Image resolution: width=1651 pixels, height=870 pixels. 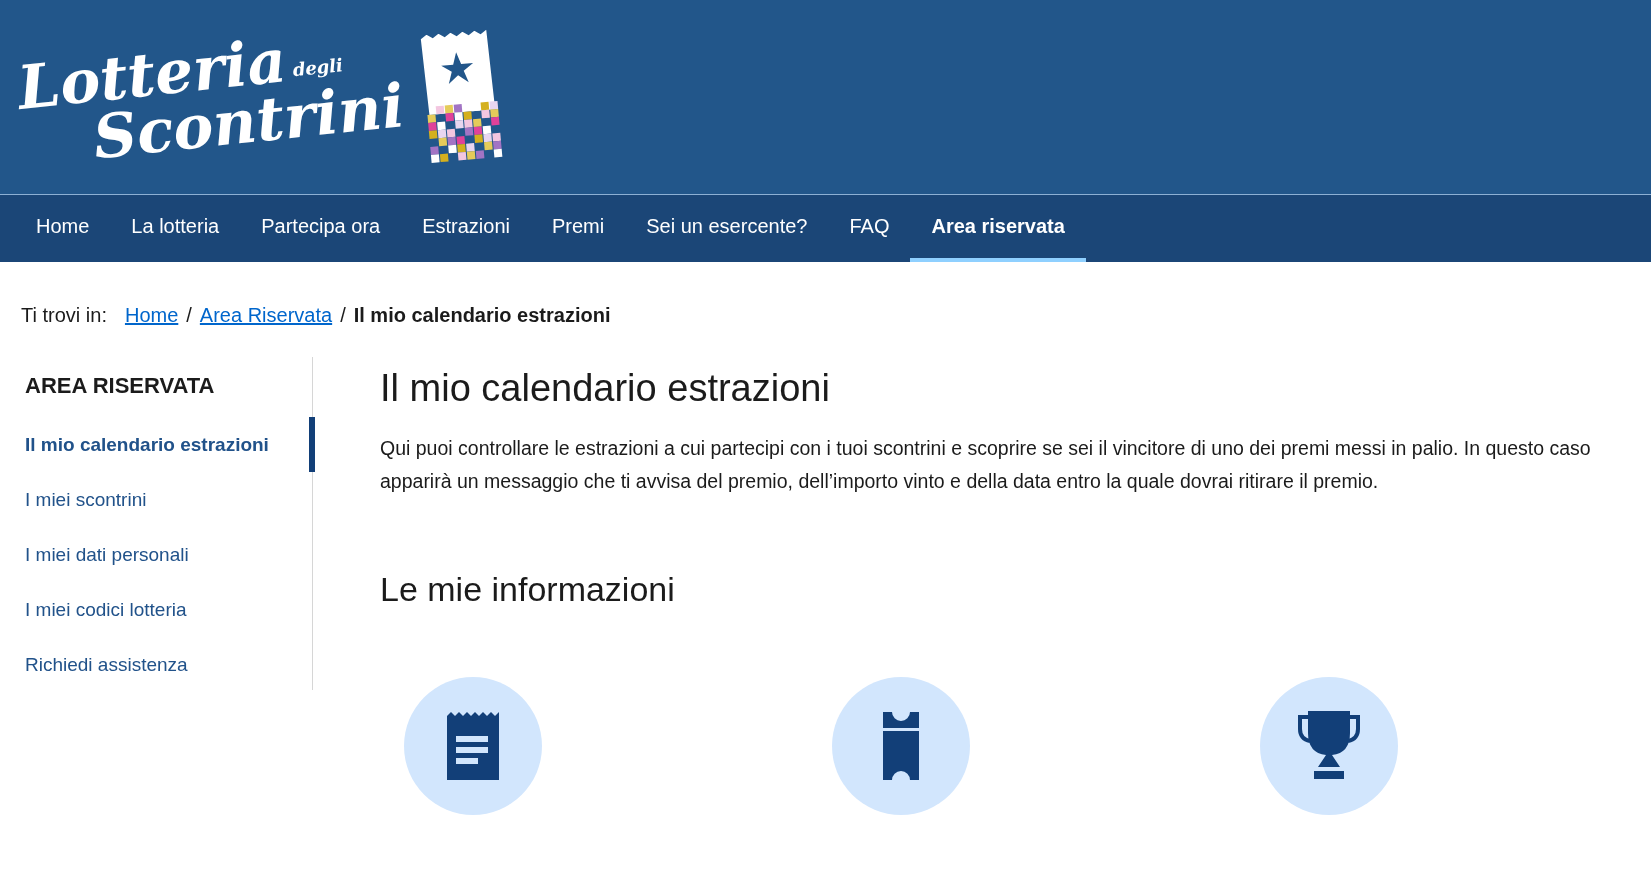 What do you see at coordinates (901, 746) in the screenshot?
I see `ticket-icon` at bounding box center [901, 746].